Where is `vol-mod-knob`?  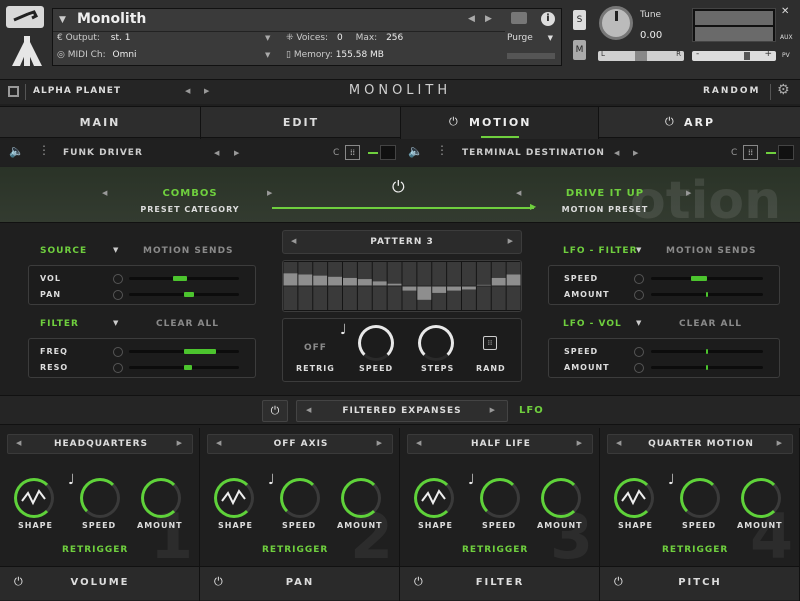
vol-mod-knob is located at coordinates (118, 279).